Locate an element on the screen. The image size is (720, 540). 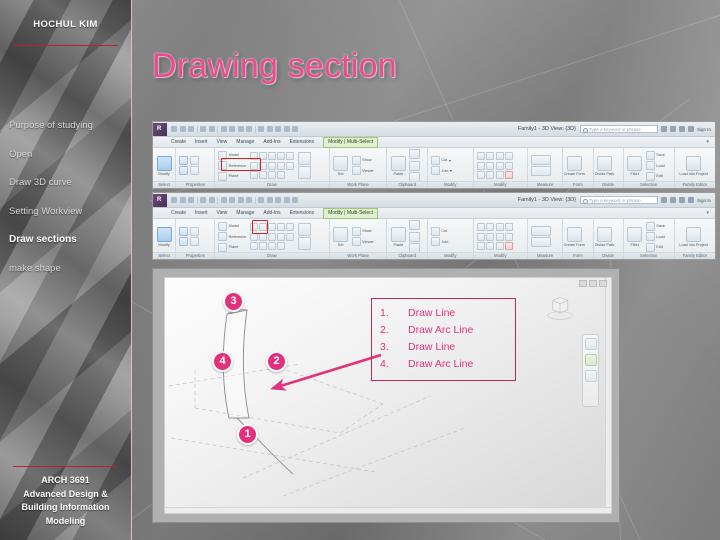
scale-icon is located at coordinates (499, 175).